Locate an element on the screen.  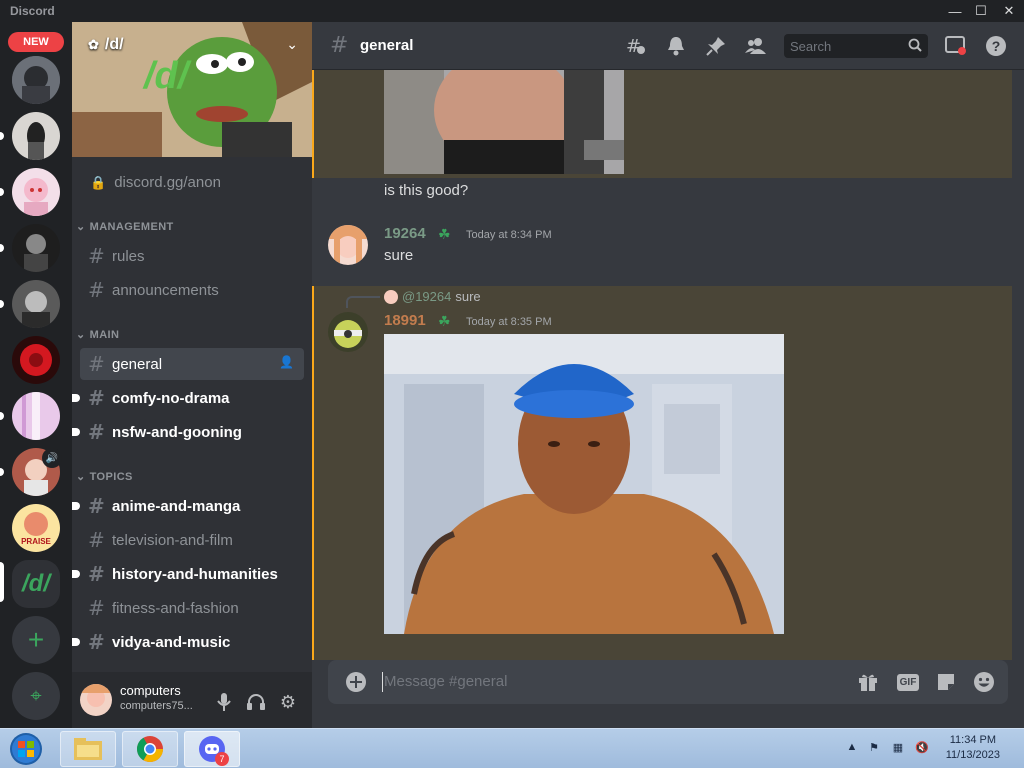
image-attachment is located at coordinates (504, 122).